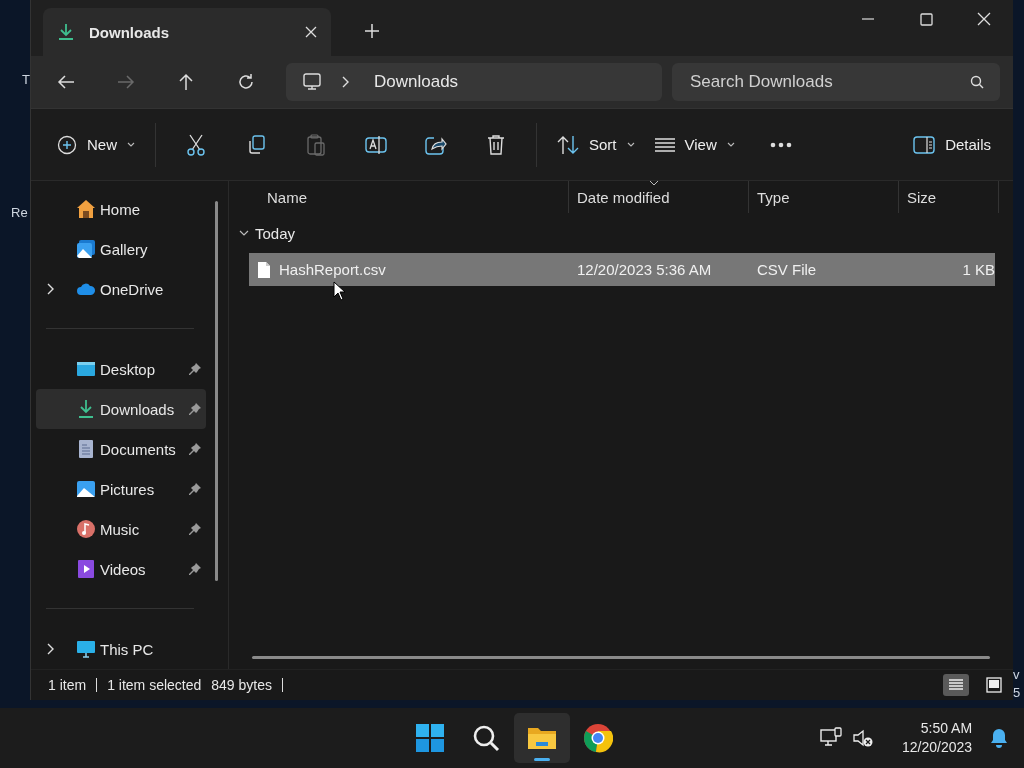 Image resolution: width=1024 pixels, height=768 pixels. I want to click on plus-circle-icon, so click(67, 144).